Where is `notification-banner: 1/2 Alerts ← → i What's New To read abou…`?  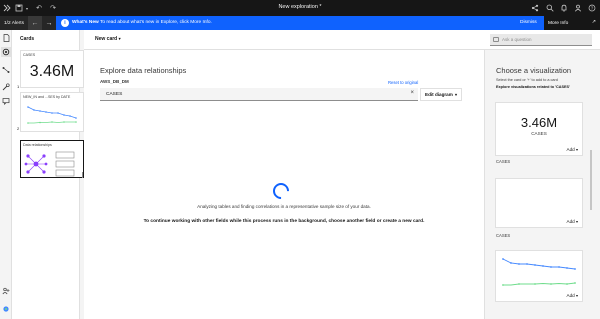
notification-banner: 1/2 Alerts ← → i What's New To read abou… is located at coordinates (300, 23).